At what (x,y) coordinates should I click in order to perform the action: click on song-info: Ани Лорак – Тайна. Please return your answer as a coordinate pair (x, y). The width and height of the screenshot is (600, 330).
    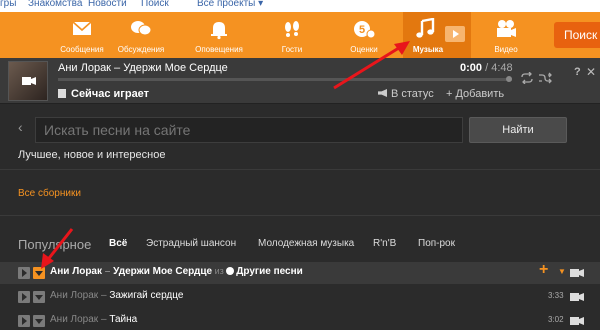
    Looking at the image, I should click on (94, 319).